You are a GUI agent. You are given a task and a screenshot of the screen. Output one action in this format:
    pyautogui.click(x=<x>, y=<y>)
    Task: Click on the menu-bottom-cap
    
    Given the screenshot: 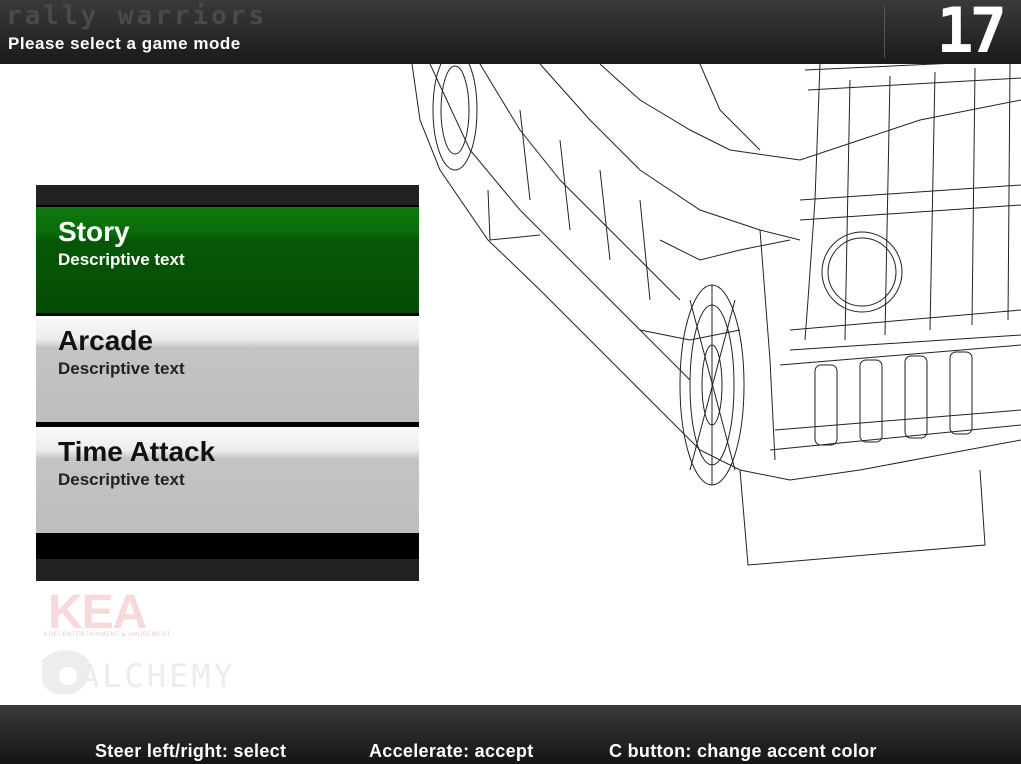 What is the action you would take?
    pyautogui.click(x=227, y=570)
    